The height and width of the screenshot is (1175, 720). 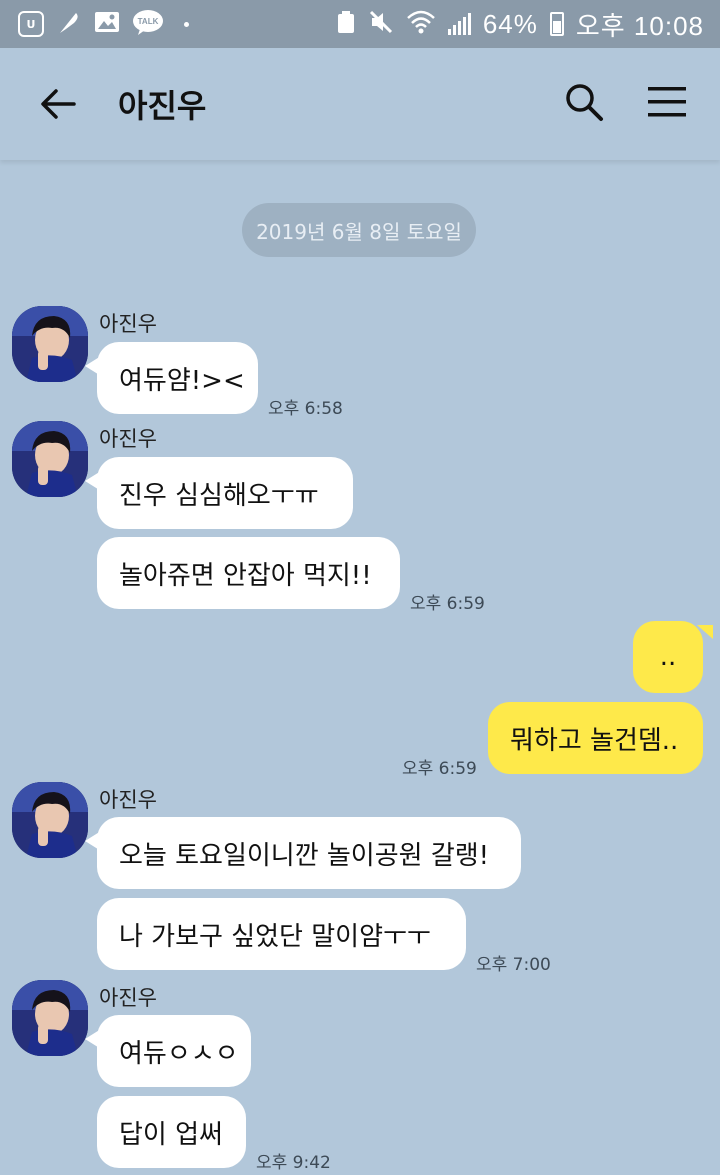 I want to click on notification-icons: U TALK, so click(x=103, y=24).